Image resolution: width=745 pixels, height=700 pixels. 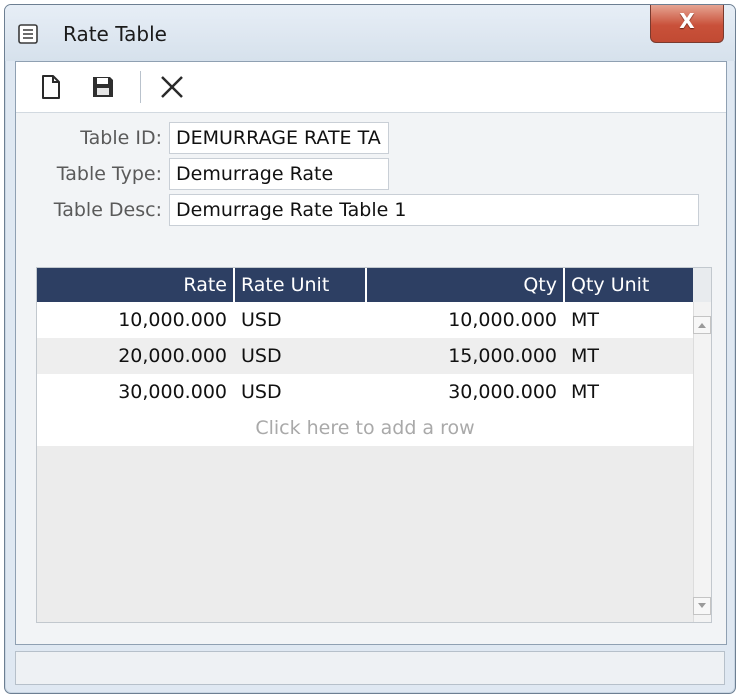 I want to click on cell-qty: 30,000.000, so click(x=465, y=392).